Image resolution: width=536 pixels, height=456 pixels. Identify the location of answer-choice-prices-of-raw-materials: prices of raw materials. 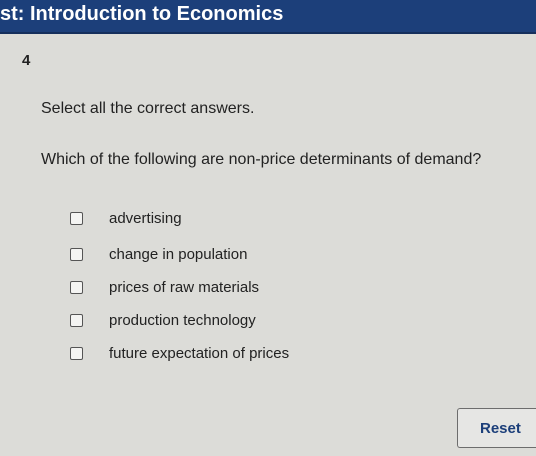
(164, 287).